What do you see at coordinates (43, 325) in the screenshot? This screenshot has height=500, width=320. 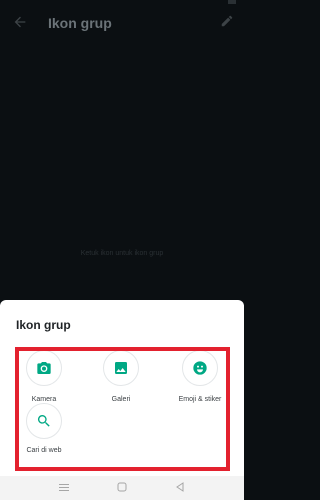 I see `sheet-title: Ikon grup` at bounding box center [43, 325].